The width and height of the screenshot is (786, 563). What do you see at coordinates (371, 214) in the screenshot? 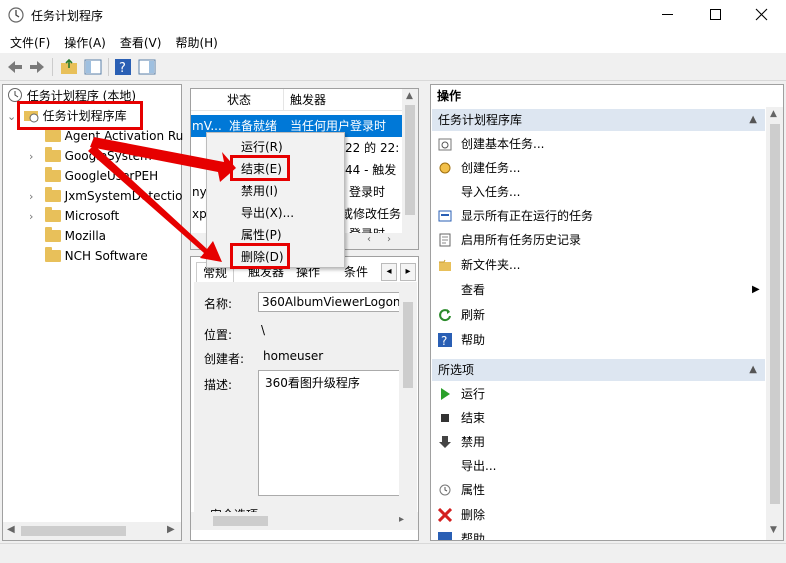
I see `task-trigger: 或修改任务` at bounding box center [371, 214].